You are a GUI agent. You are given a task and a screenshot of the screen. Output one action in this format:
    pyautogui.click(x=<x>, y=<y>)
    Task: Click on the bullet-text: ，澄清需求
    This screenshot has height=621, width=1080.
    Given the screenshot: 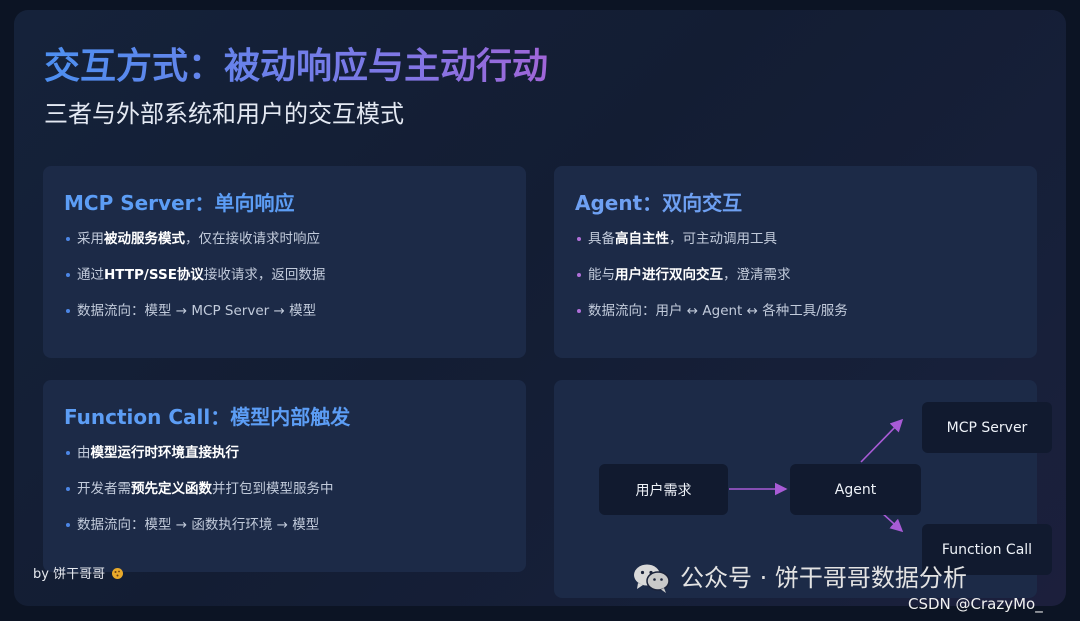 What is the action you would take?
    pyautogui.click(x=757, y=275)
    